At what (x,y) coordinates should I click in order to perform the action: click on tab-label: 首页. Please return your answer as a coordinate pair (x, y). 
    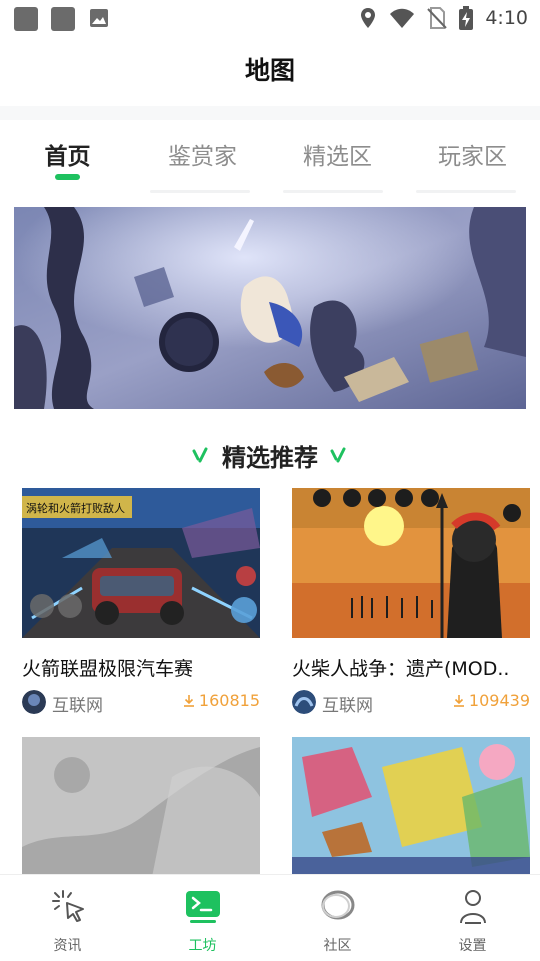
    Looking at the image, I should click on (67, 157).